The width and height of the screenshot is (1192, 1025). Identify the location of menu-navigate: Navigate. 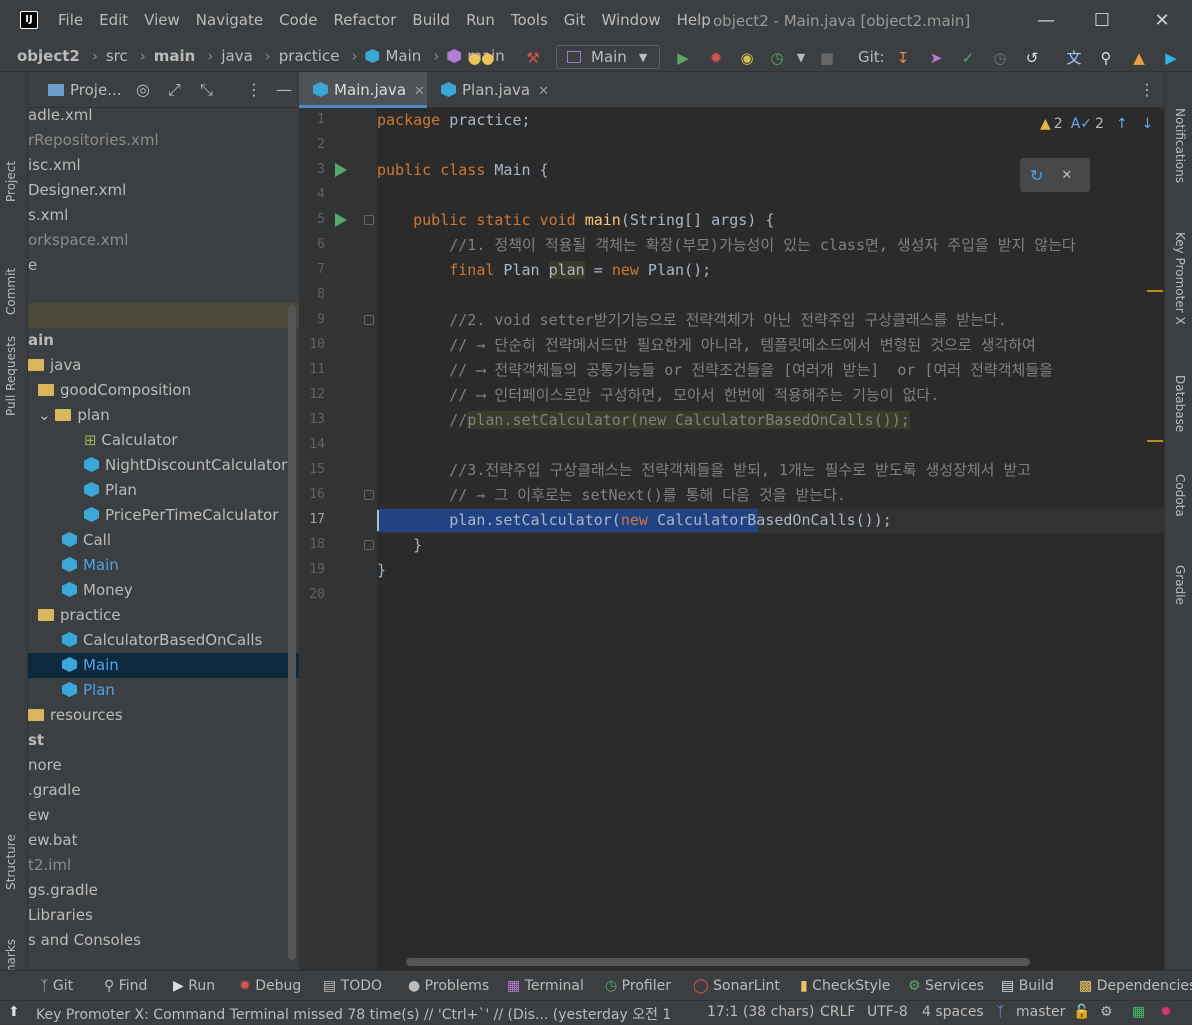
(229, 20).